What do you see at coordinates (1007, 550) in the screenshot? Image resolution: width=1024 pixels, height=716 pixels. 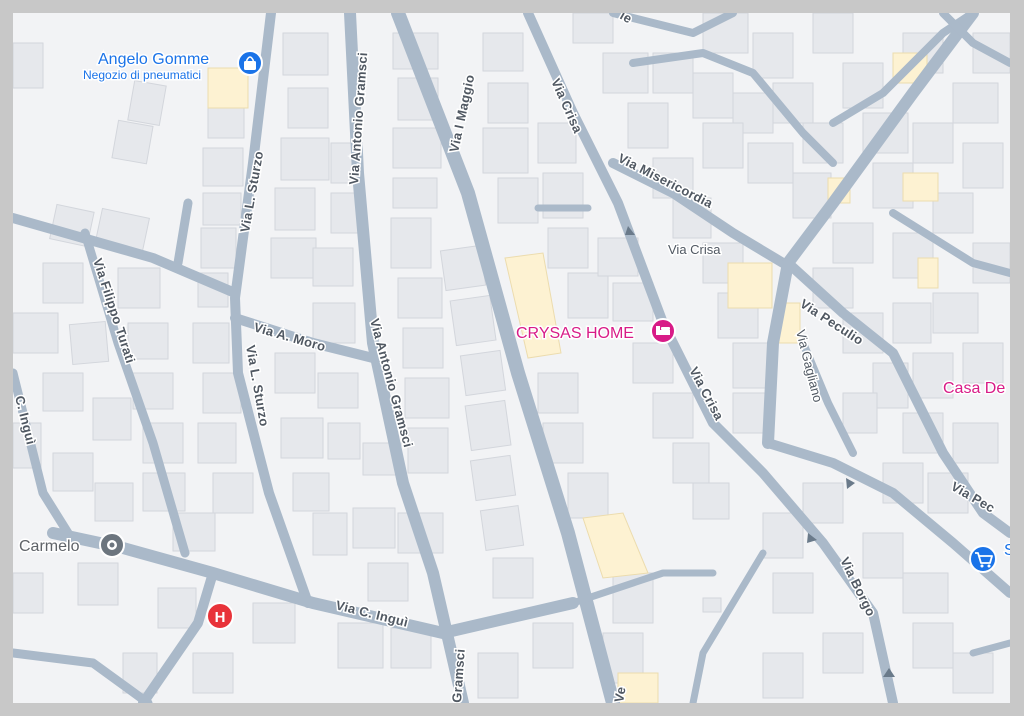 I see `poi-name: S` at bounding box center [1007, 550].